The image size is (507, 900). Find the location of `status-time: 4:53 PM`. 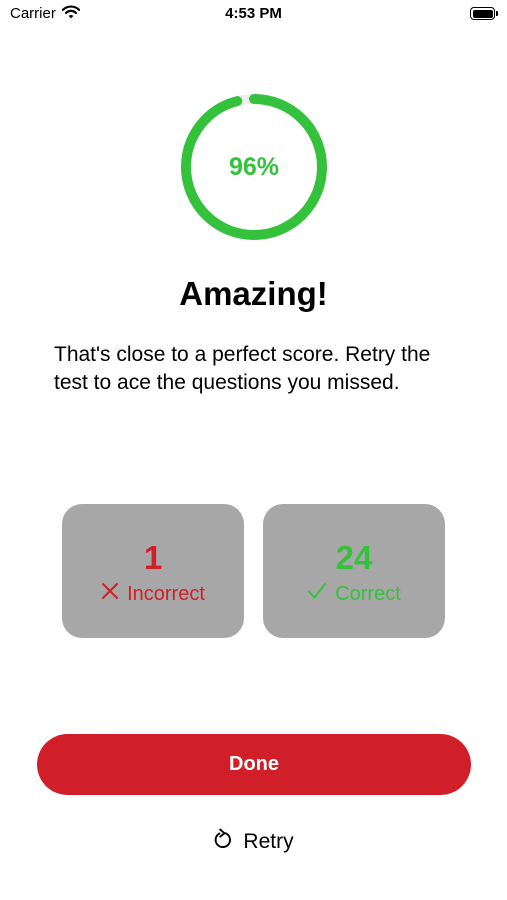

status-time: 4:53 PM is located at coordinates (253, 13).